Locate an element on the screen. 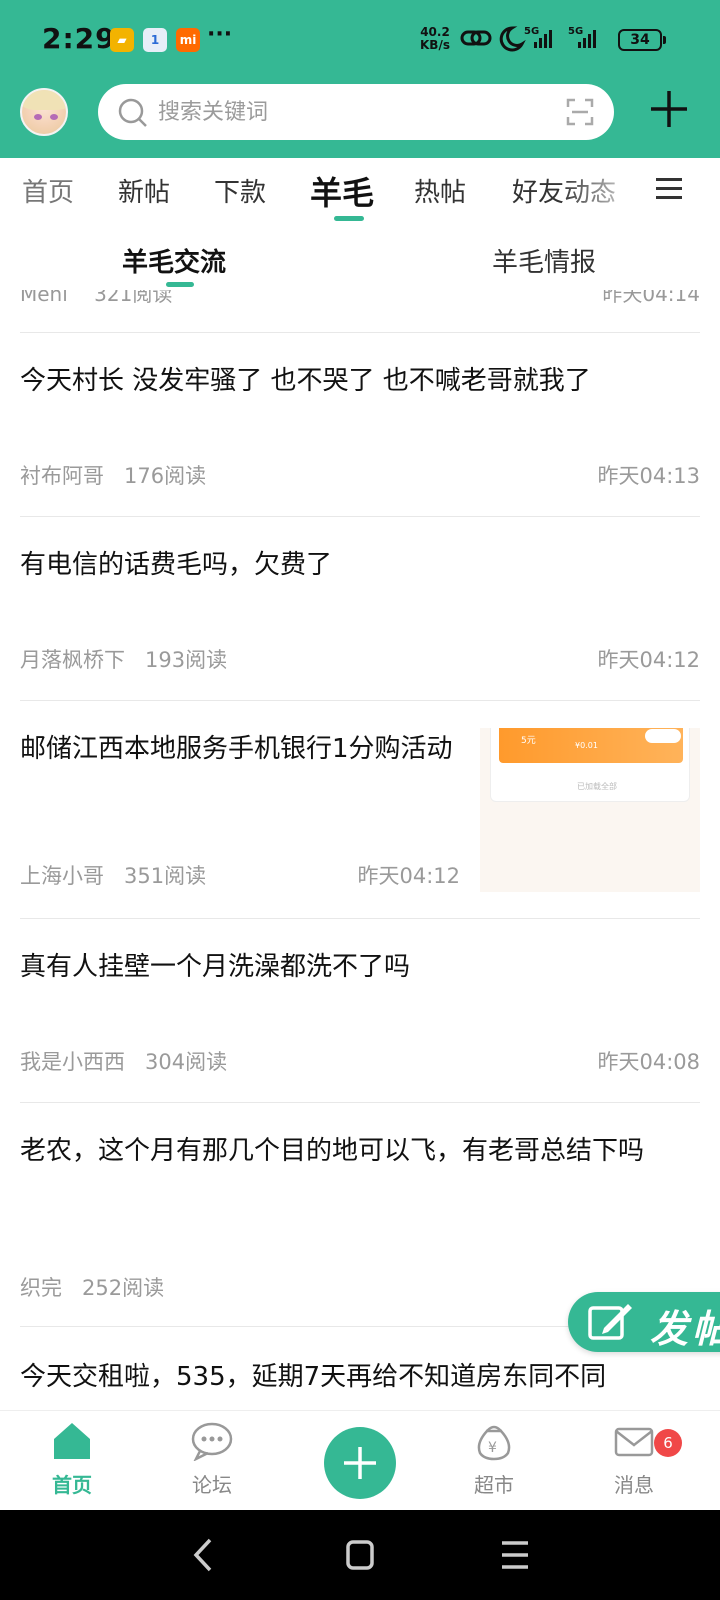 The height and width of the screenshot is (1600, 720). post-reads: 252阅读 is located at coordinates (123, 1288).